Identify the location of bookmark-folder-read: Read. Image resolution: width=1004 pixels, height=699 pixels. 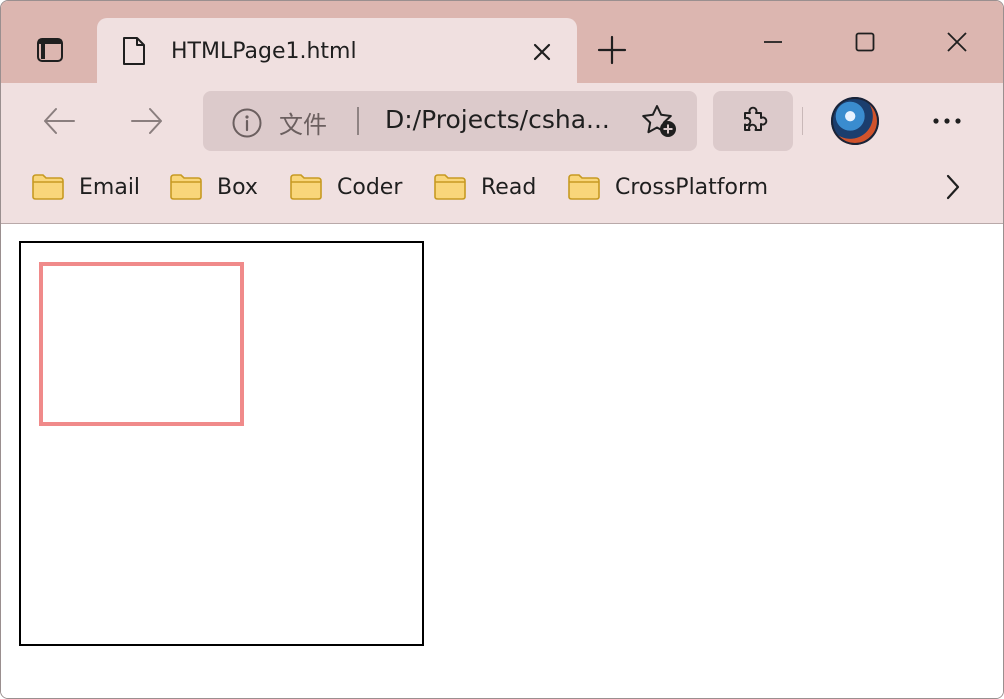
(484, 187).